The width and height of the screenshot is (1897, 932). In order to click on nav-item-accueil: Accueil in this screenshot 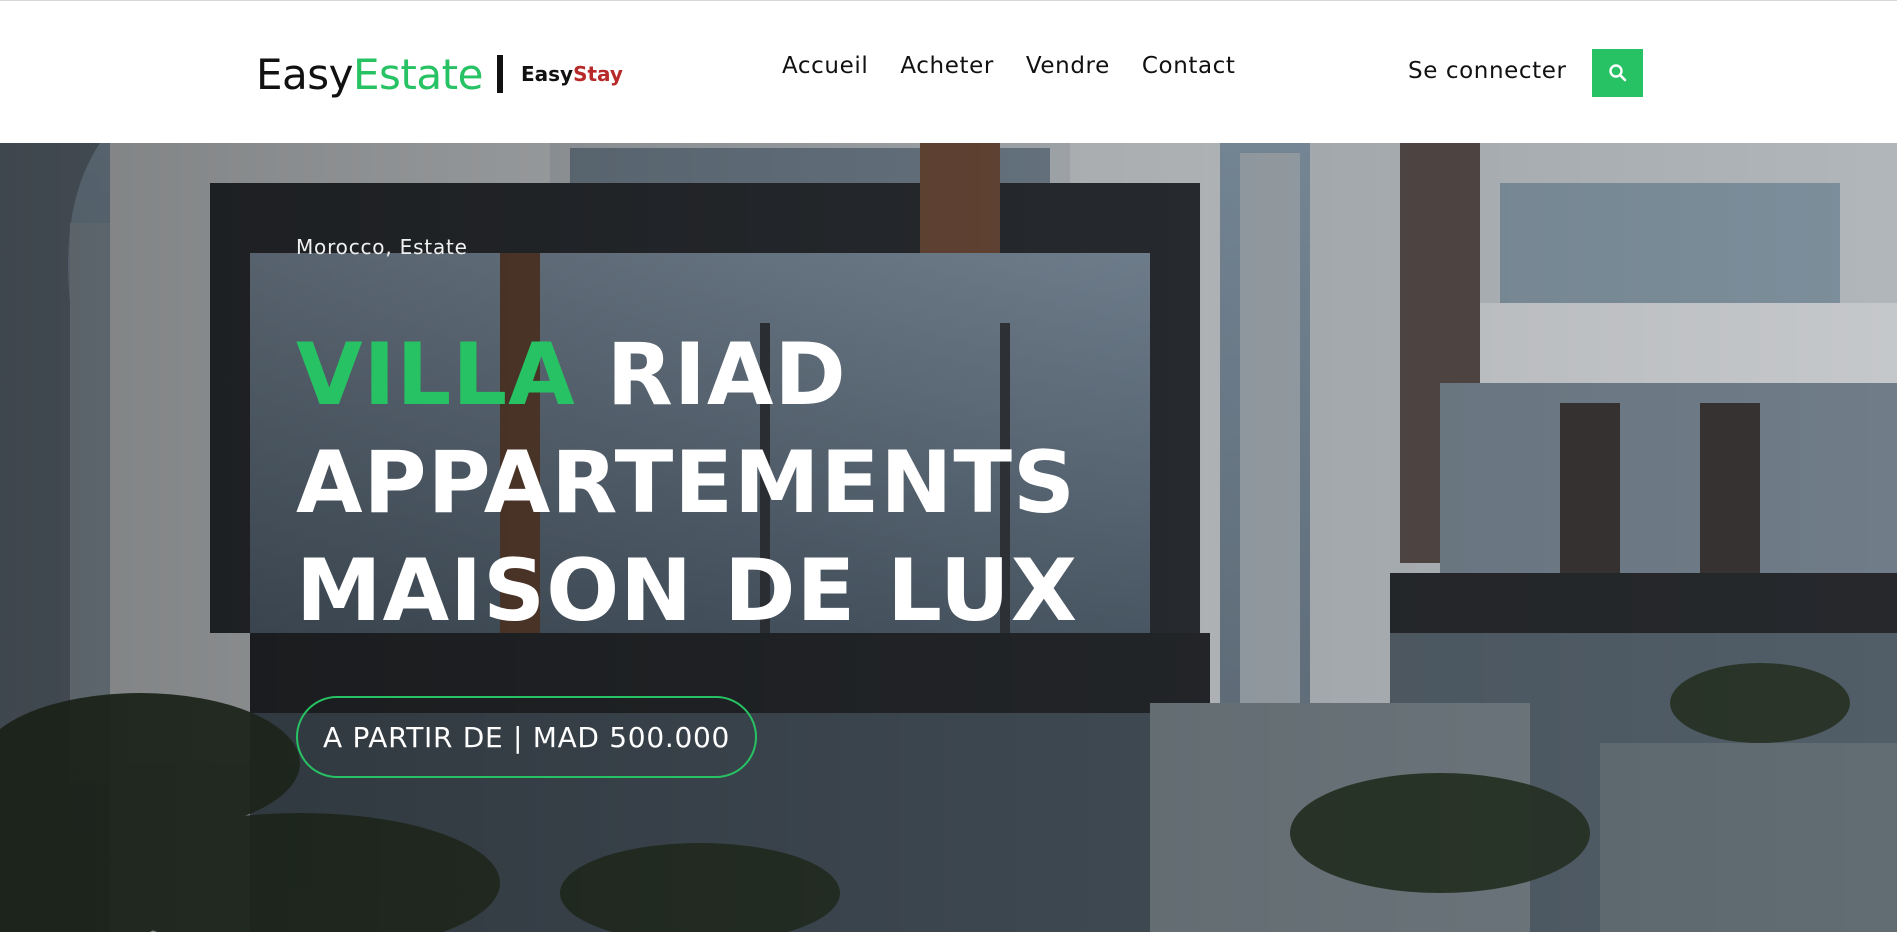, I will do `click(825, 66)`.